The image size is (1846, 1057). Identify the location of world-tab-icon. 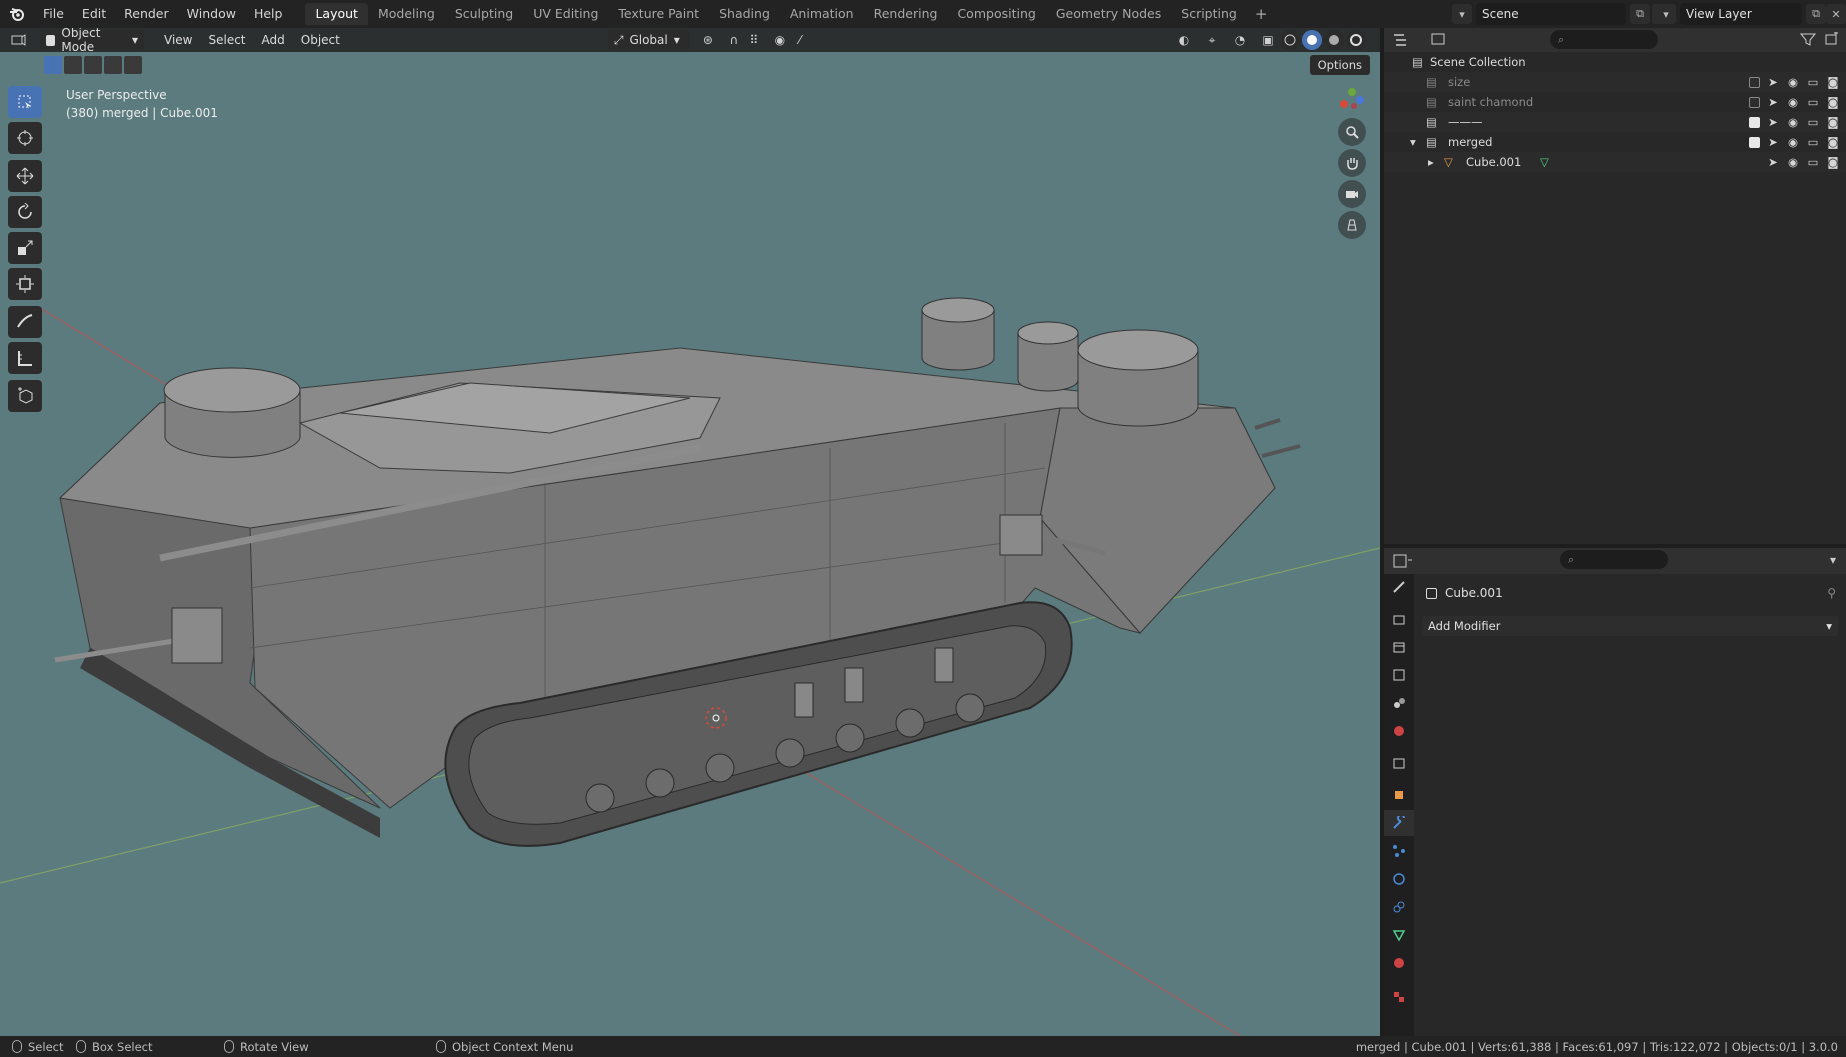
(1399, 731).